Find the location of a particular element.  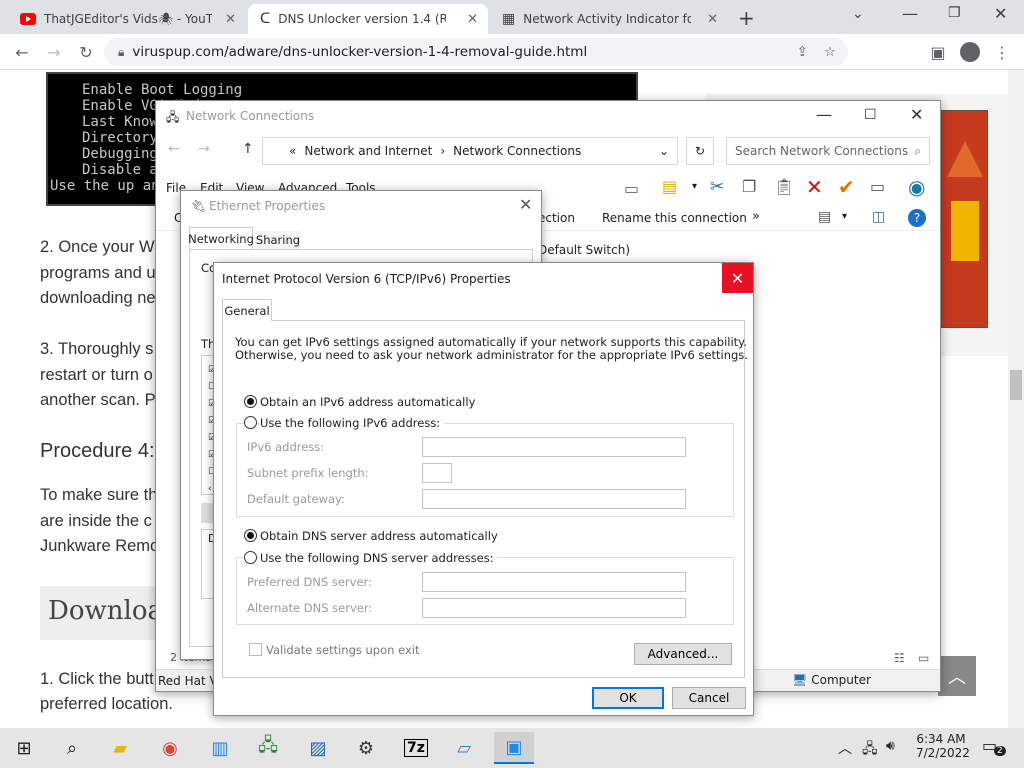

alternate-dns-label: Alternate DNS server: is located at coordinates (310, 608).